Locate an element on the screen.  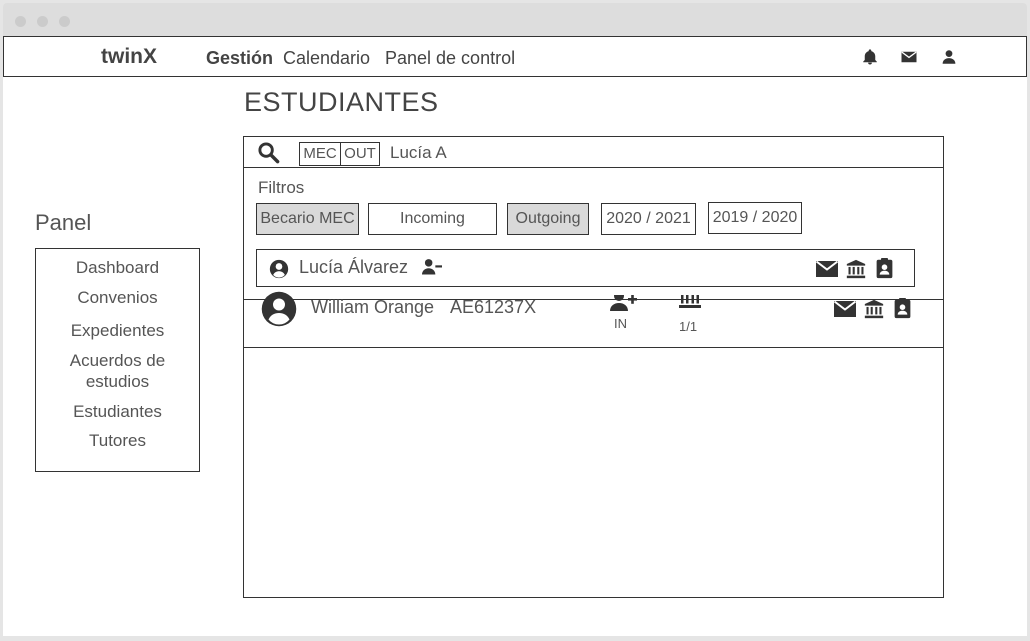
filter-chip-2019-2020: 2019 / 2020 is located at coordinates (755, 218).